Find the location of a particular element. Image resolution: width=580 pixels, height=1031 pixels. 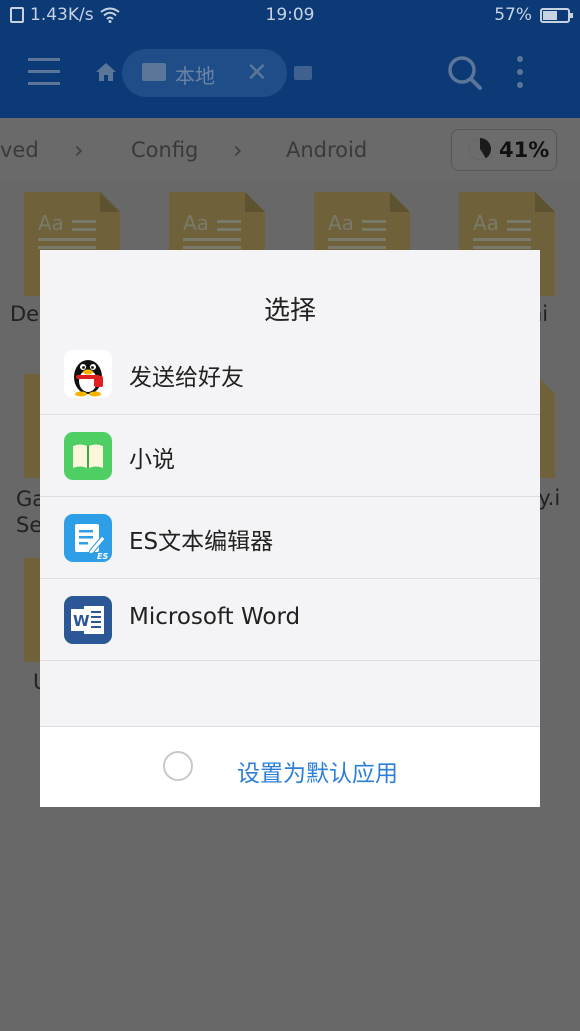

dialog-title: 选择 is located at coordinates (289, 311).